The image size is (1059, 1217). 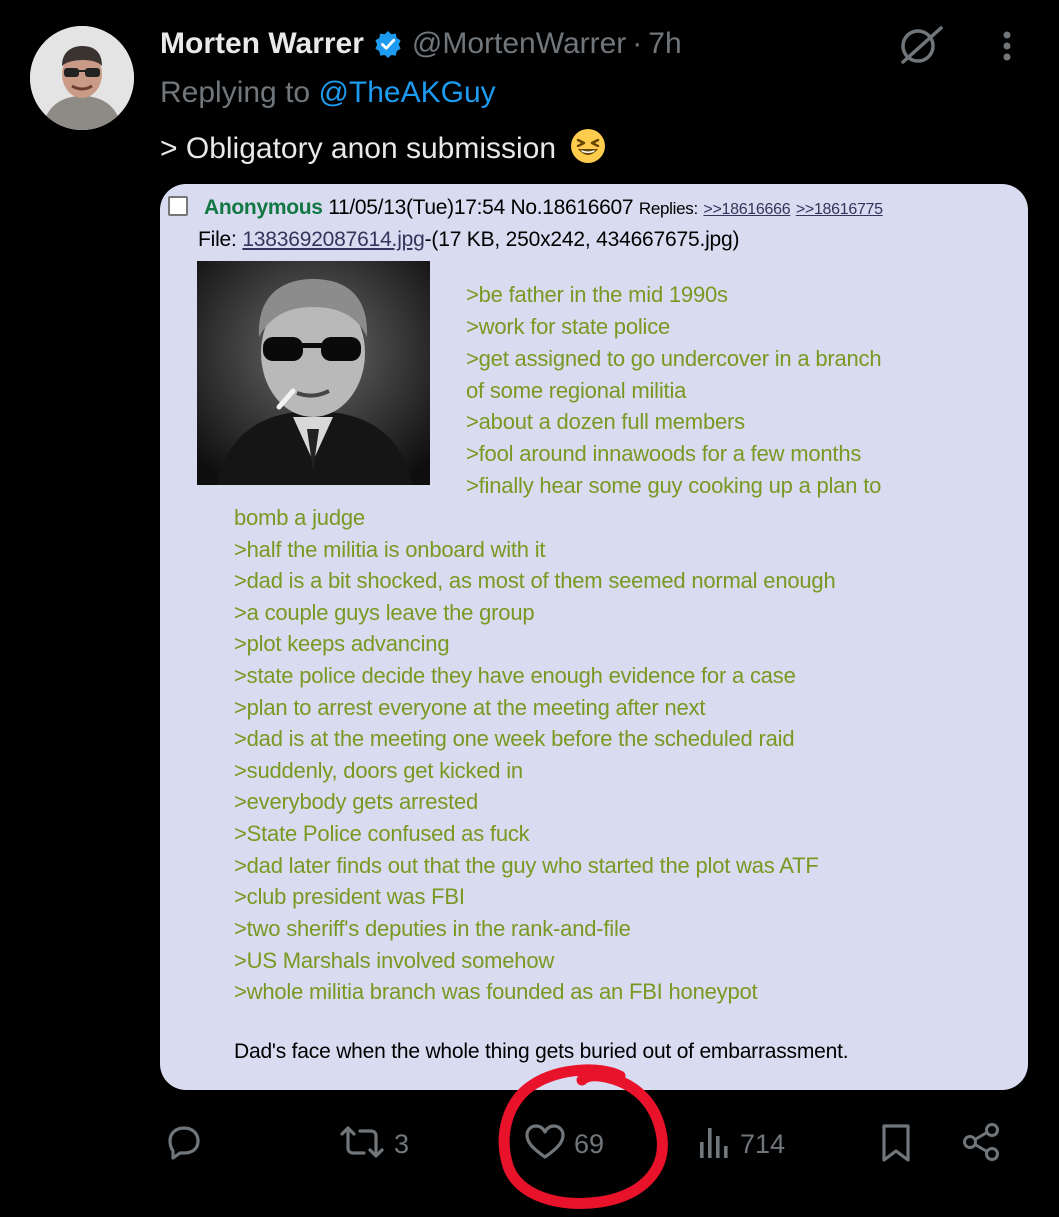 I want to click on share-button, so click(x=982, y=1144).